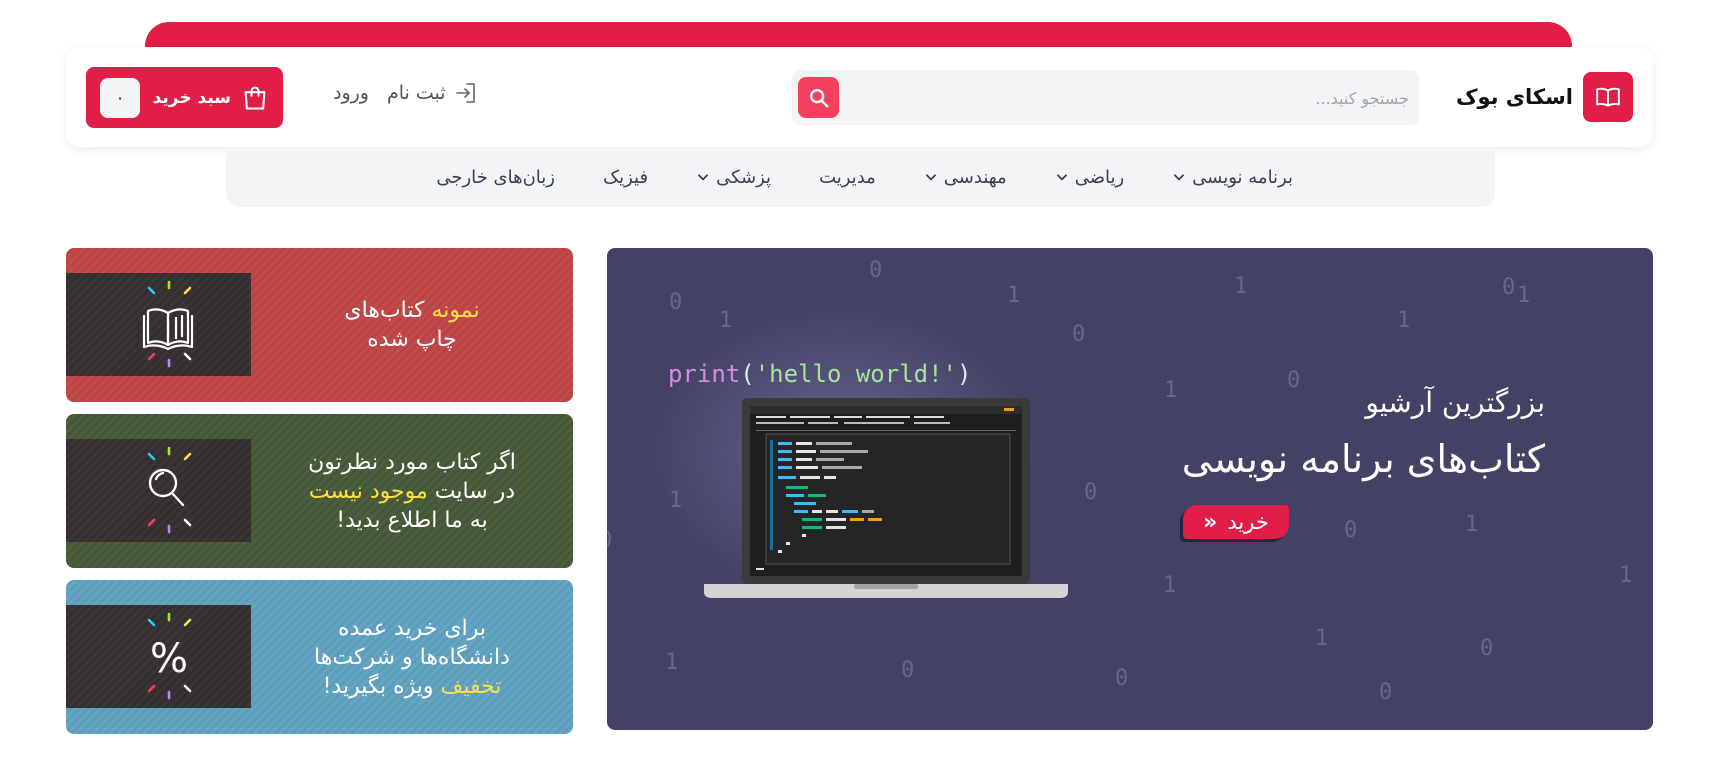  I want to click on laptop-illustration, so click(886, 498).